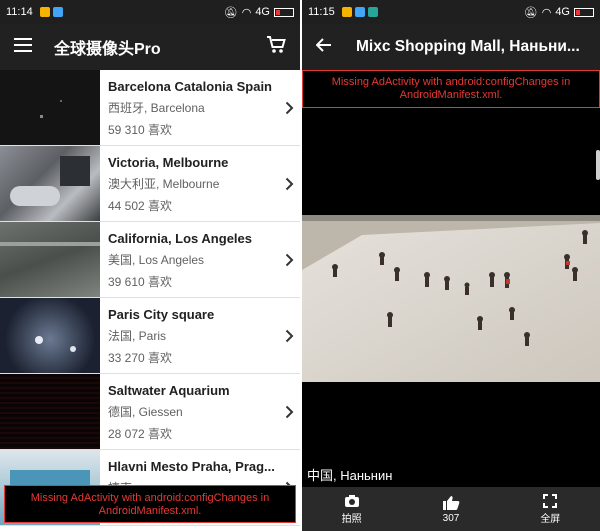 The image size is (600, 531). I want to click on edge-scroll-handle, so click(598, 165).